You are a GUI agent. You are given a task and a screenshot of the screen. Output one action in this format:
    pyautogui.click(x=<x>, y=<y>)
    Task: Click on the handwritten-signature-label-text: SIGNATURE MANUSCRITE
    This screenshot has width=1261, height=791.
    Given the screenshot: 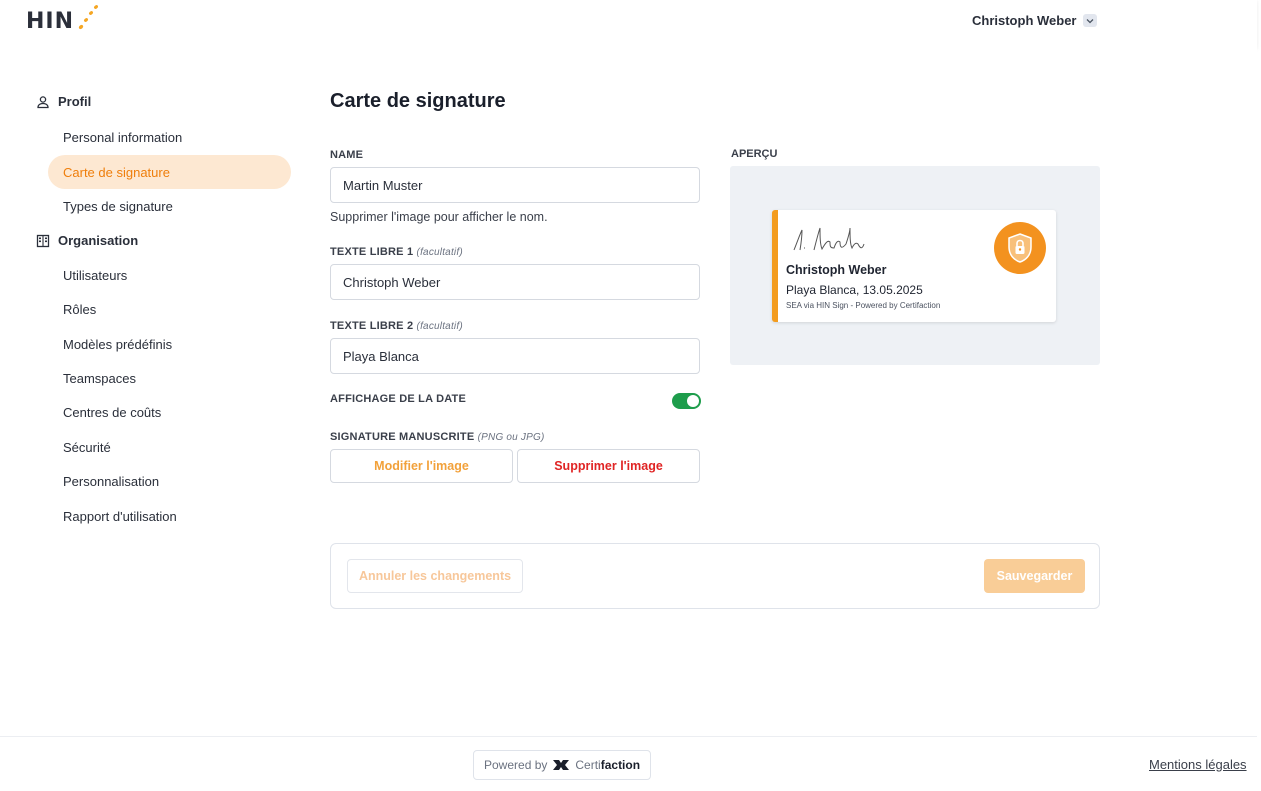 What is the action you would take?
    pyautogui.click(x=402, y=437)
    